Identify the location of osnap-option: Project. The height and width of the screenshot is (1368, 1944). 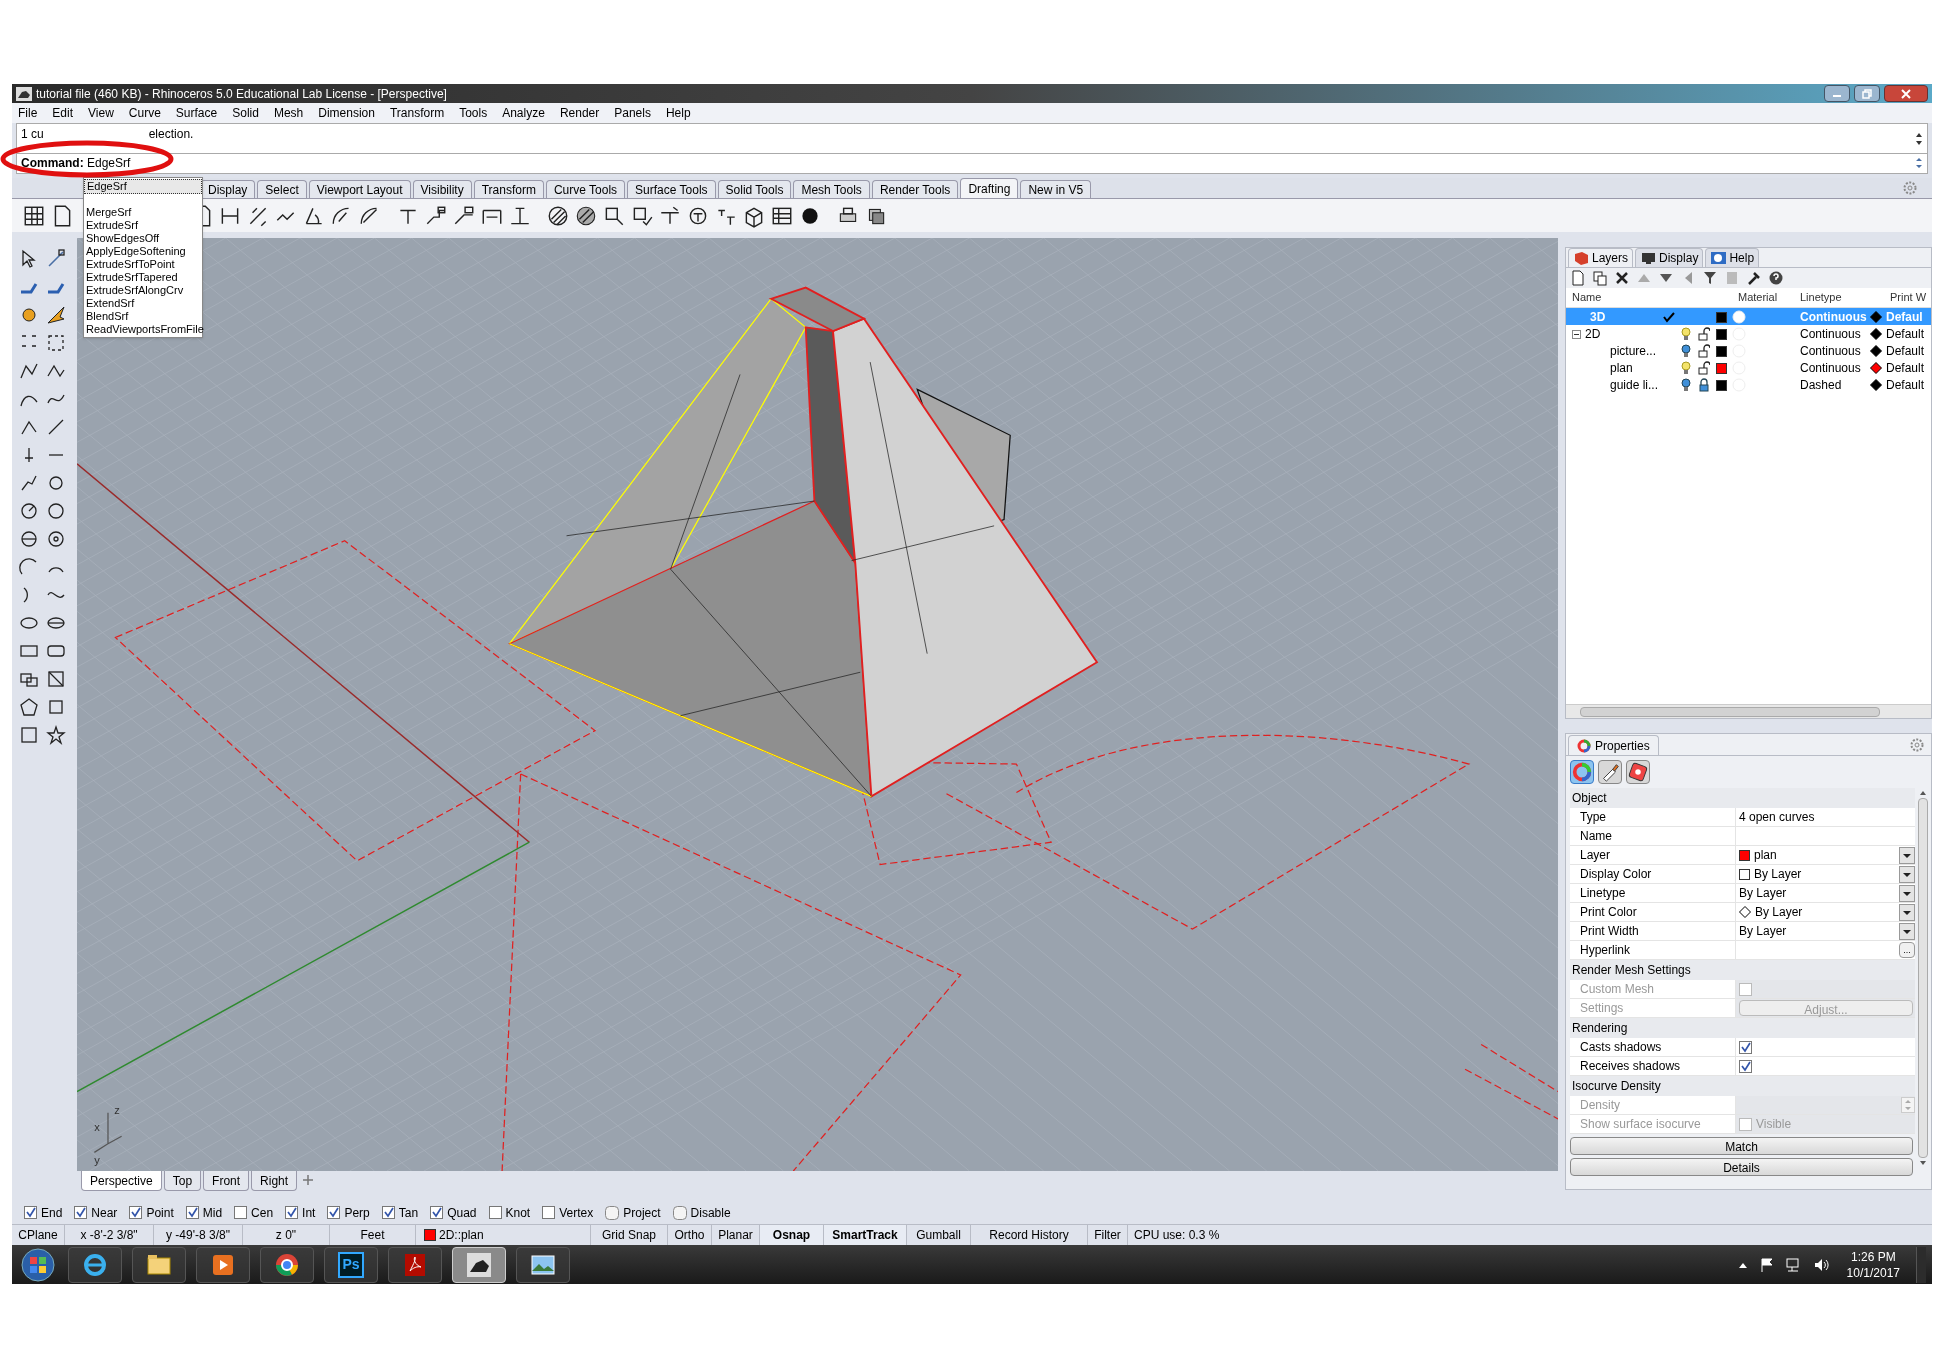
(633, 1212).